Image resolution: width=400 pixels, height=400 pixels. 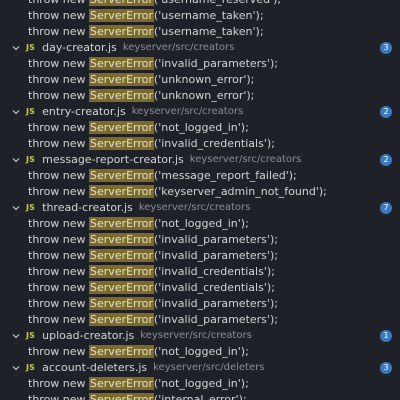 I want to click on match-count-badge: 2, so click(x=386, y=112).